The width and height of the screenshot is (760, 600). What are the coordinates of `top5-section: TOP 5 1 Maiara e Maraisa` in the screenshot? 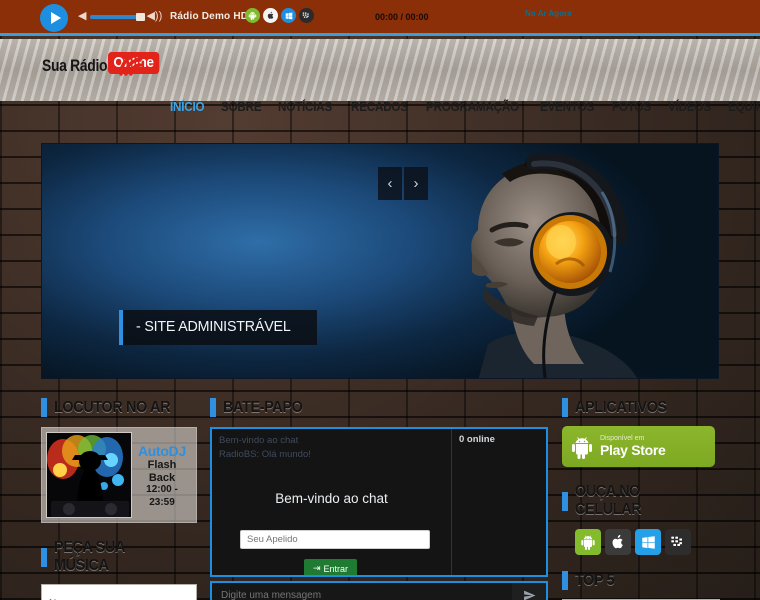 It's located at (641, 585).